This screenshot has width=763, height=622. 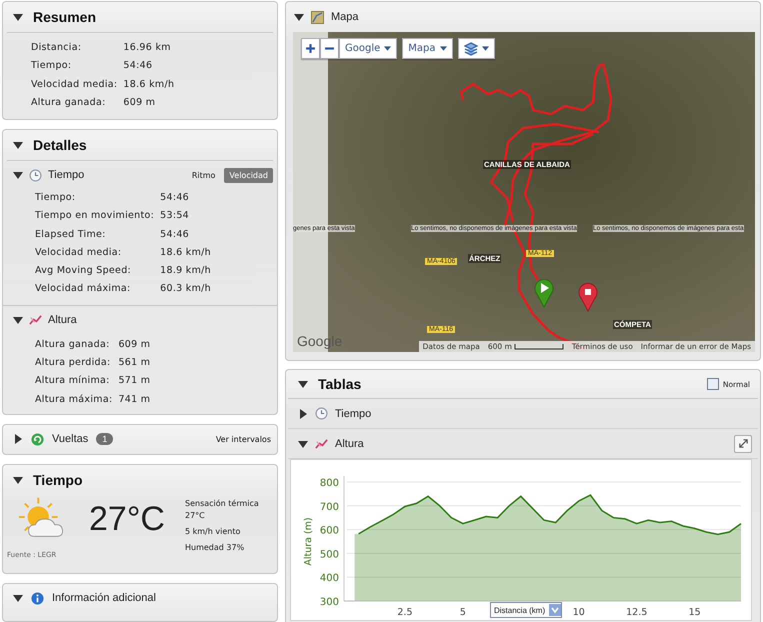 What do you see at coordinates (37, 439) in the screenshot?
I see `laps-icon` at bounding box center [37, 439].